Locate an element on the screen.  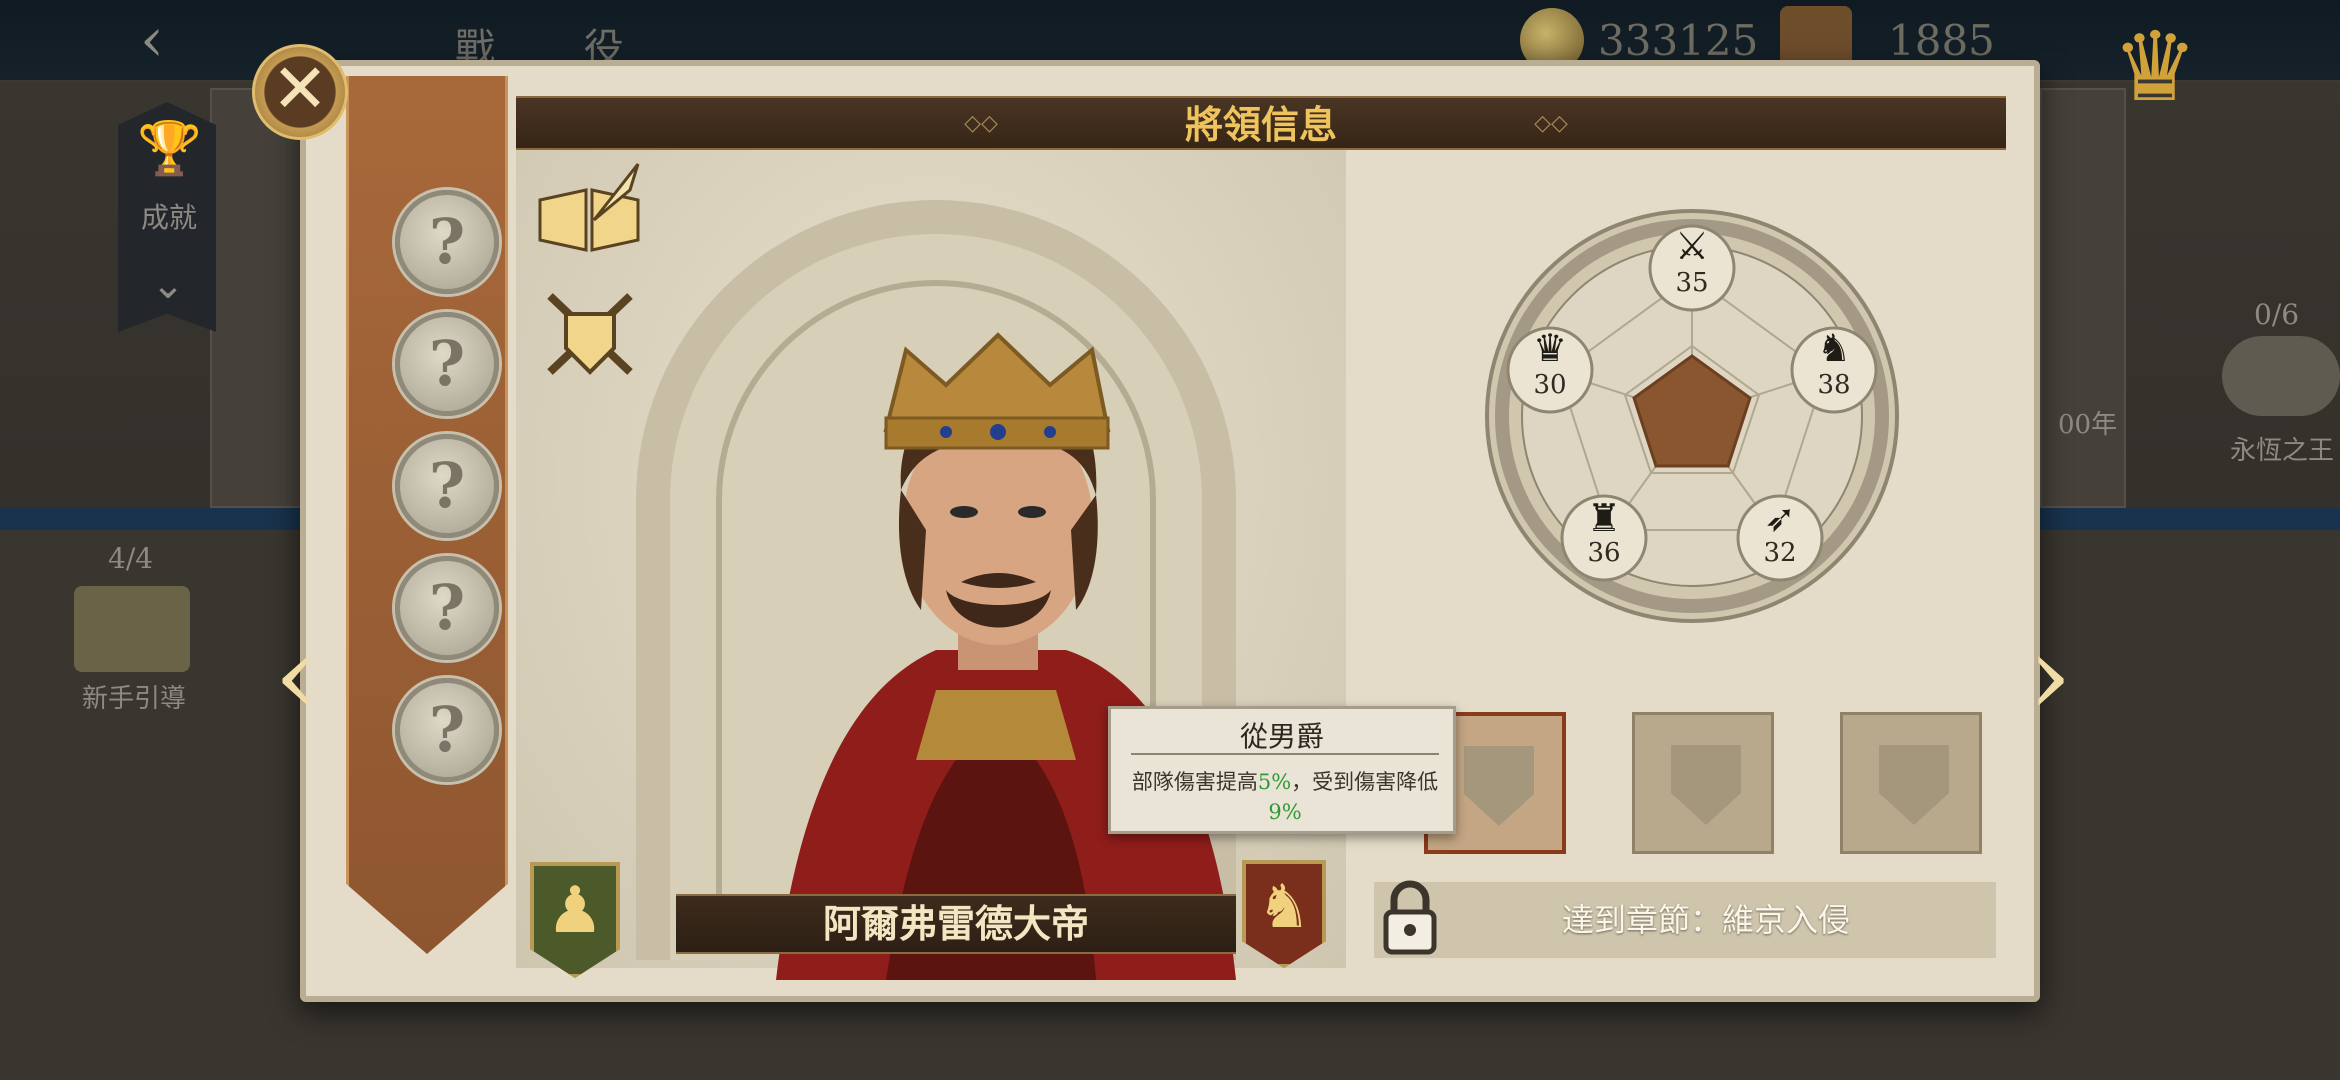
achievement-label: 成就 is located at coordinates (168, 217).